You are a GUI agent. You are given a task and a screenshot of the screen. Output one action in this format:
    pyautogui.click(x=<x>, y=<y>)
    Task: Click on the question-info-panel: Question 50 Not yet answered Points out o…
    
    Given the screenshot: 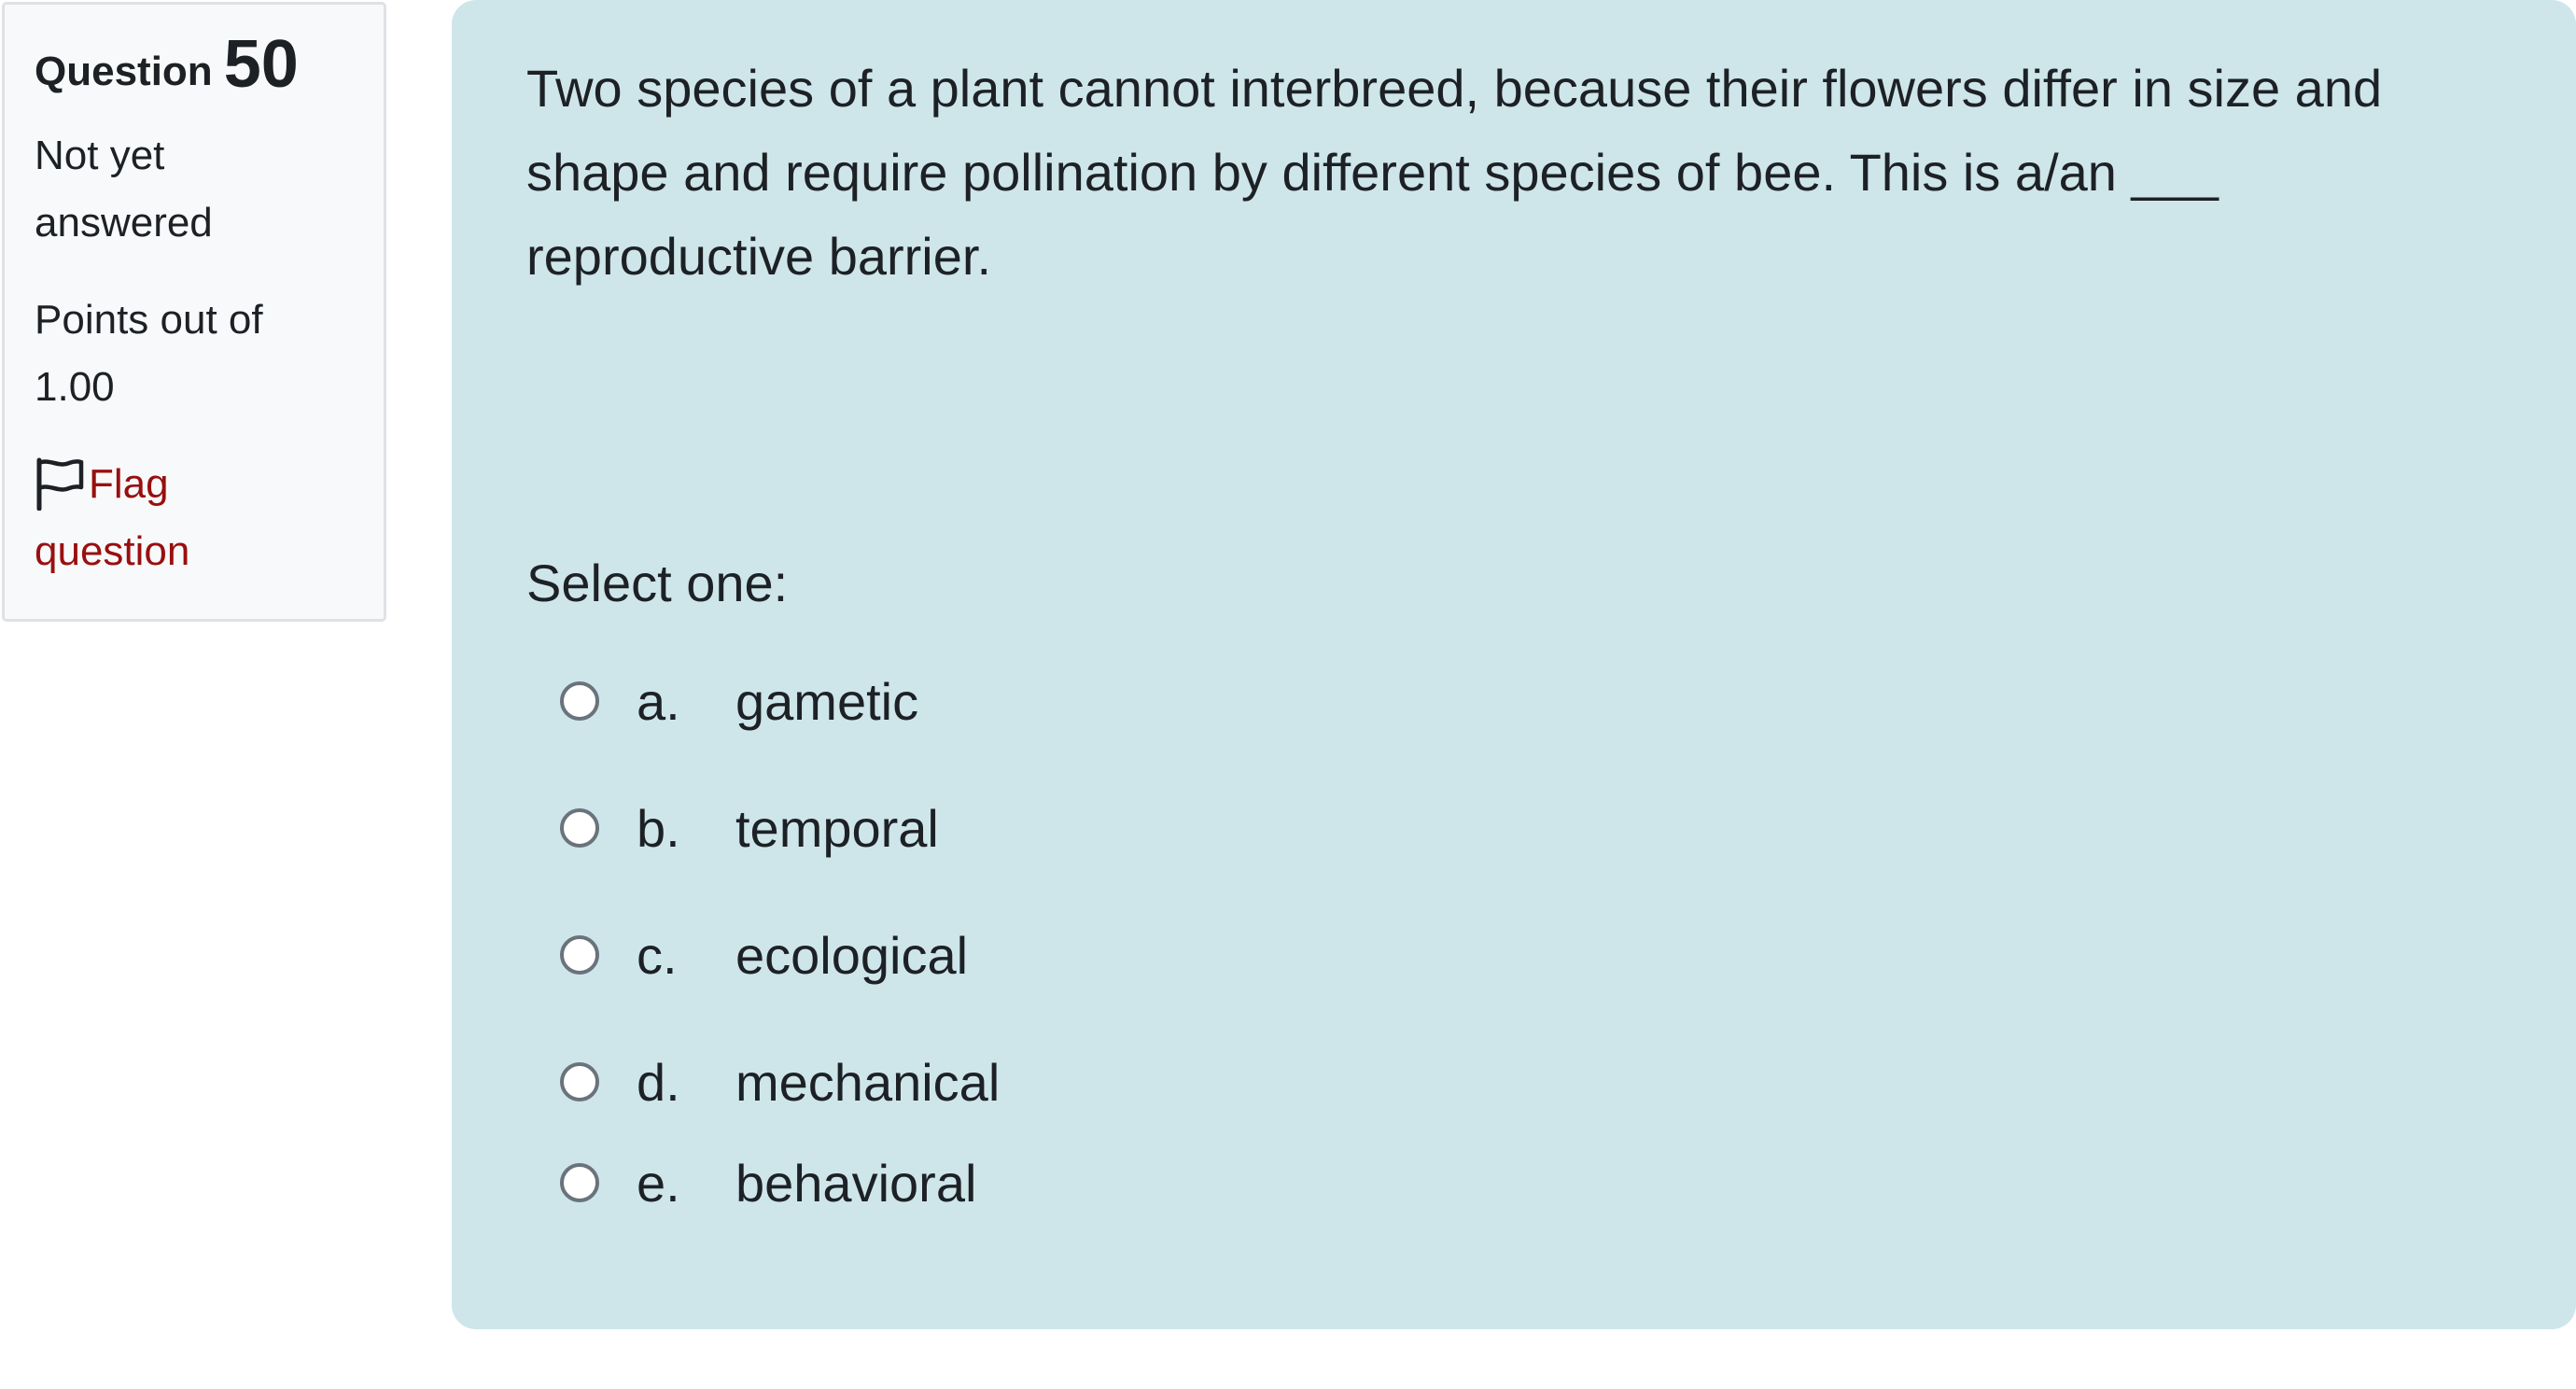 What is the action you would take?
    pyautogui.click(x=194, y=312)
    